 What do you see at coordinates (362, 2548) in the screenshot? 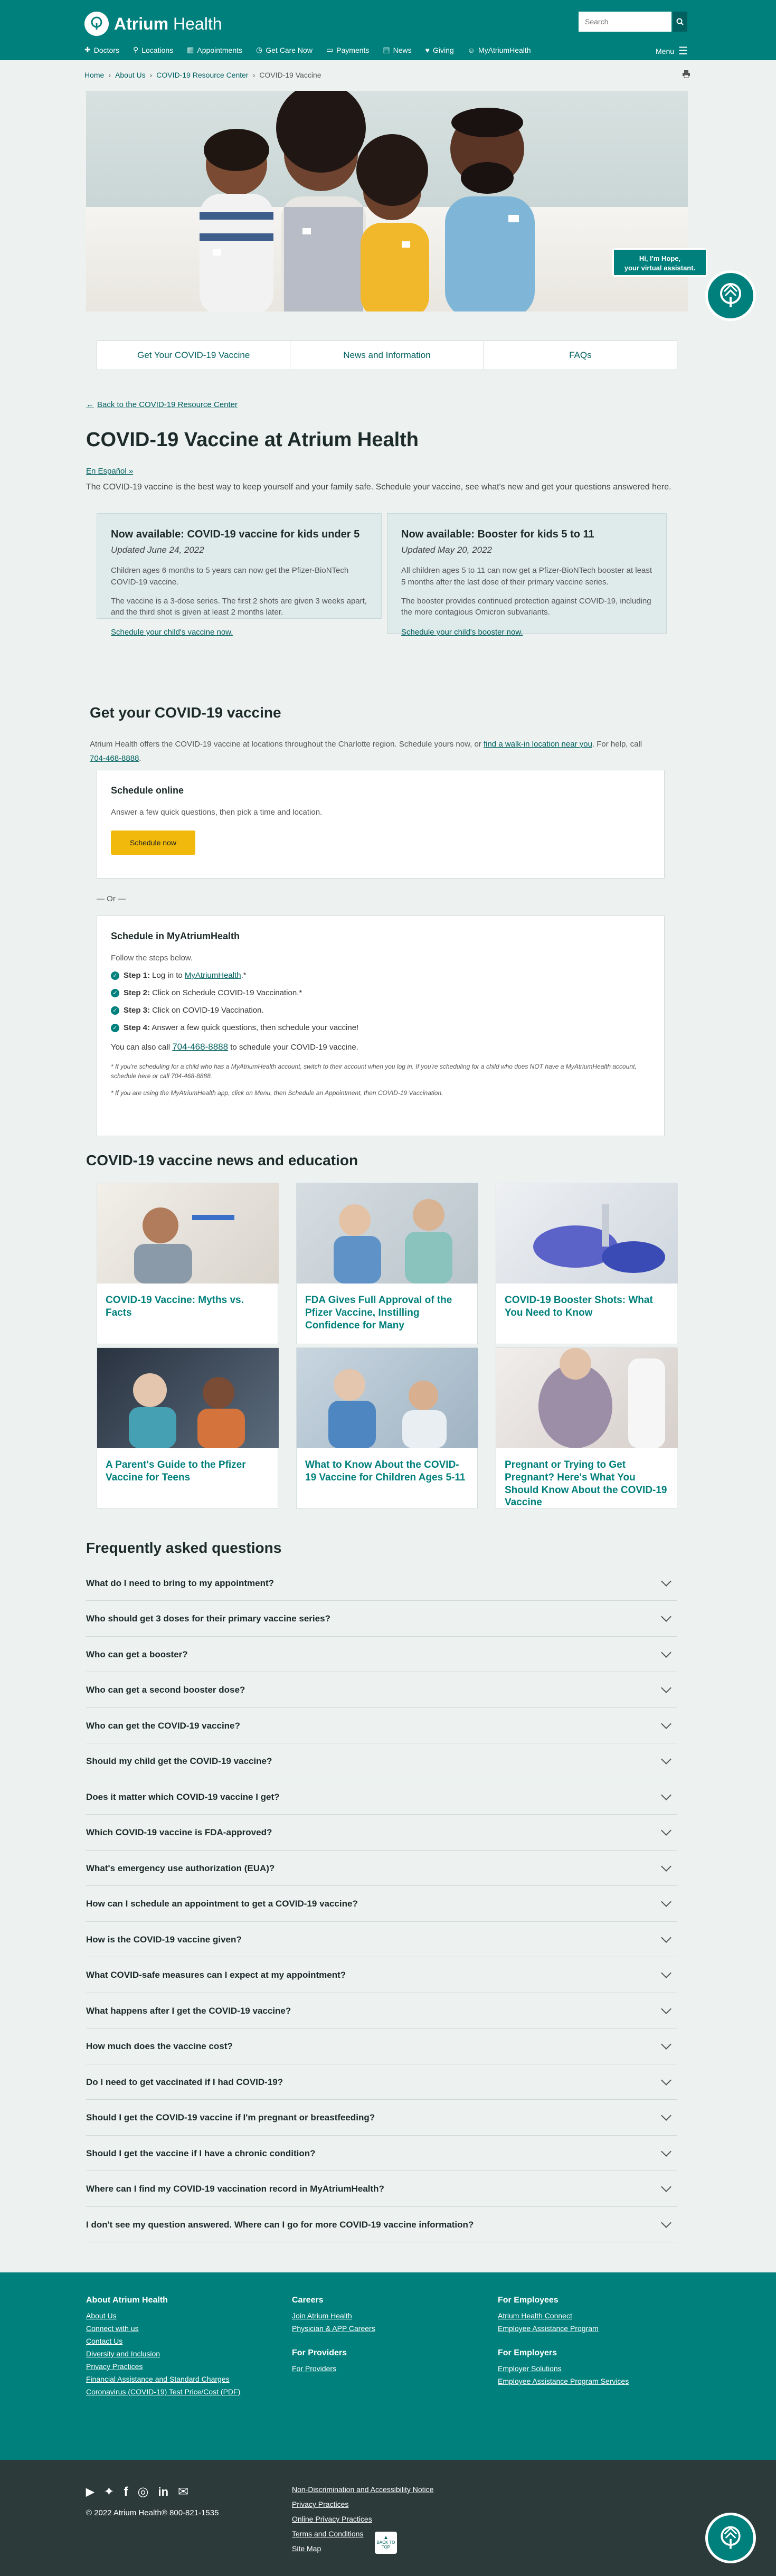
I see `legal-link: Site Map` at bounding box center [362, 2548].